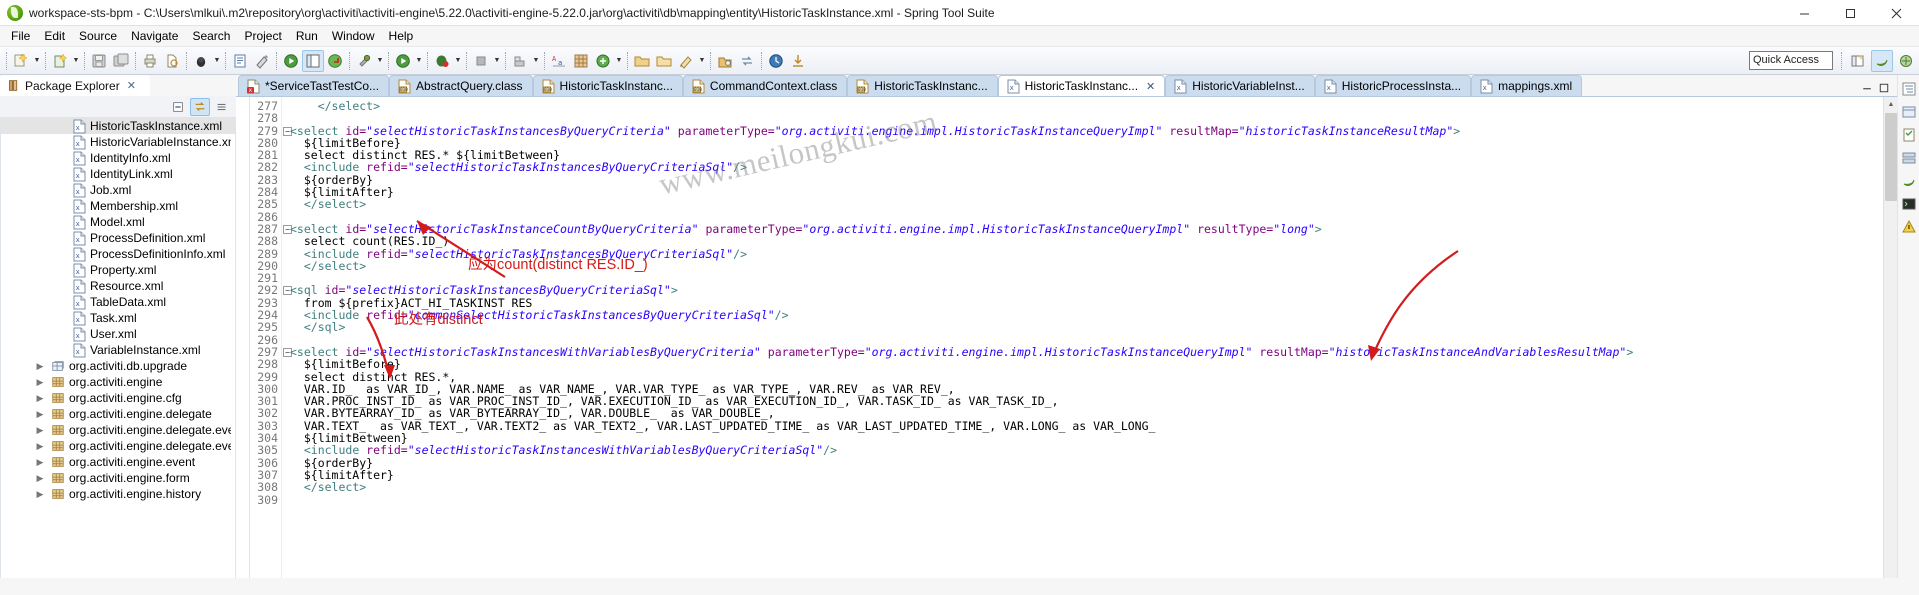 The image size is (1919, 595). I want to click on servers-view-icon, so click(1909, 158).